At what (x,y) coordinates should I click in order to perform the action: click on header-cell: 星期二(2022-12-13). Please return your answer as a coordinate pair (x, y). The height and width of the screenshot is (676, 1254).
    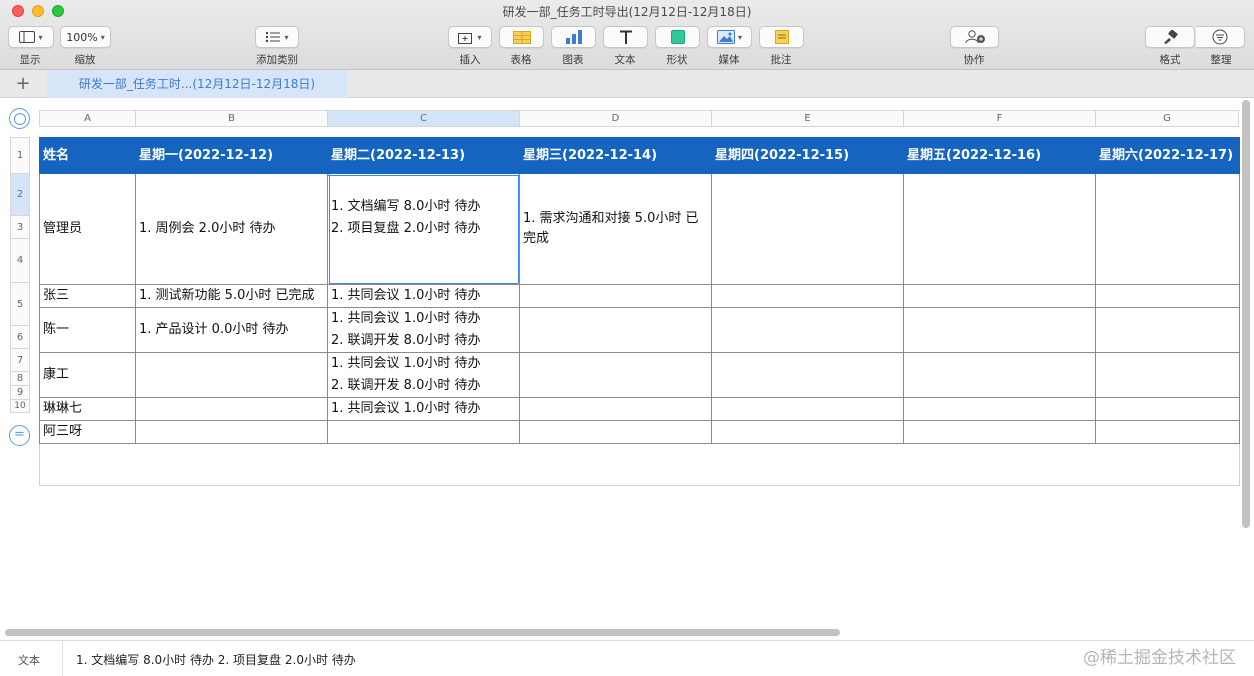
    Looking at the image, I should click on (423, 155).